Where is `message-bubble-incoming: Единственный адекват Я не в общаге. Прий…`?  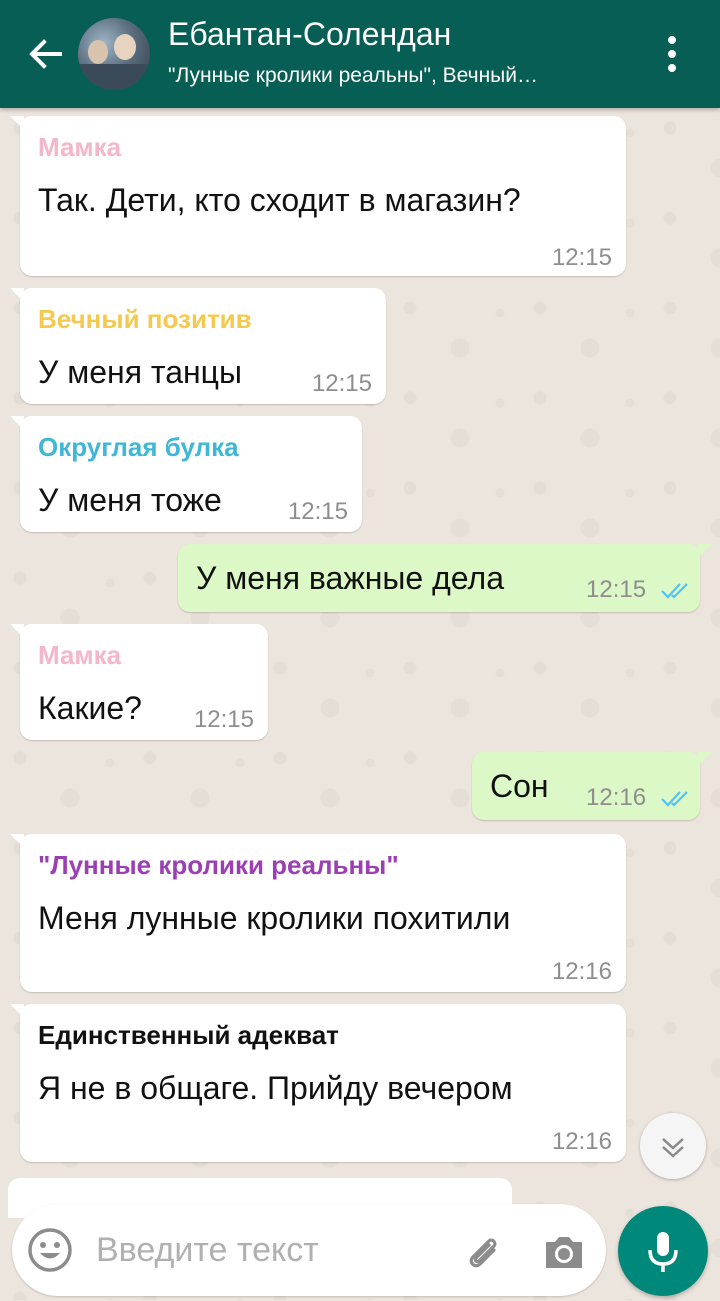 message-bubble-incoming: Единственный адекват Я не в общаге. Прий… is located at coordinates (318, 1083).